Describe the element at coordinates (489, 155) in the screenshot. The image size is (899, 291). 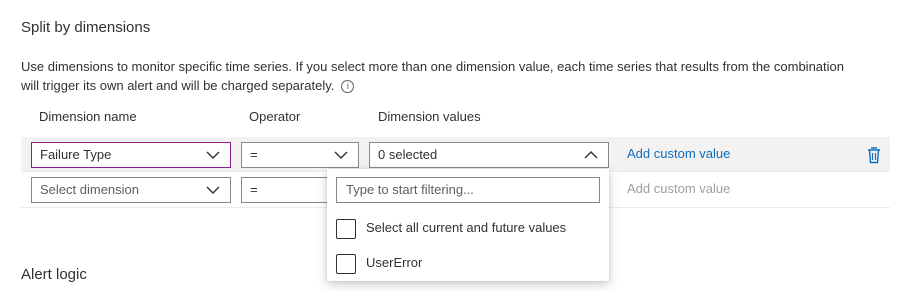
I see `dimension-values-dropdown-1: 0 selected` at that location.